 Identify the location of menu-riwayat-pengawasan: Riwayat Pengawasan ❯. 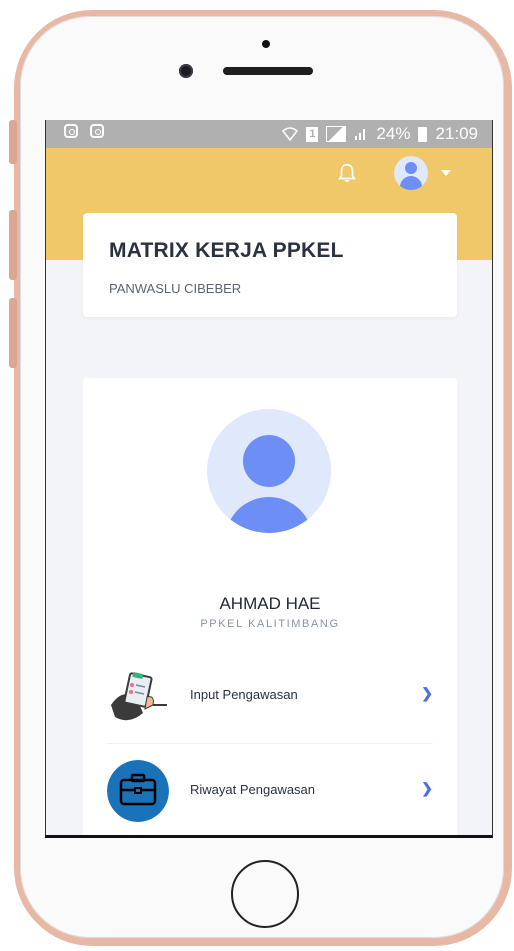
(270, 792).